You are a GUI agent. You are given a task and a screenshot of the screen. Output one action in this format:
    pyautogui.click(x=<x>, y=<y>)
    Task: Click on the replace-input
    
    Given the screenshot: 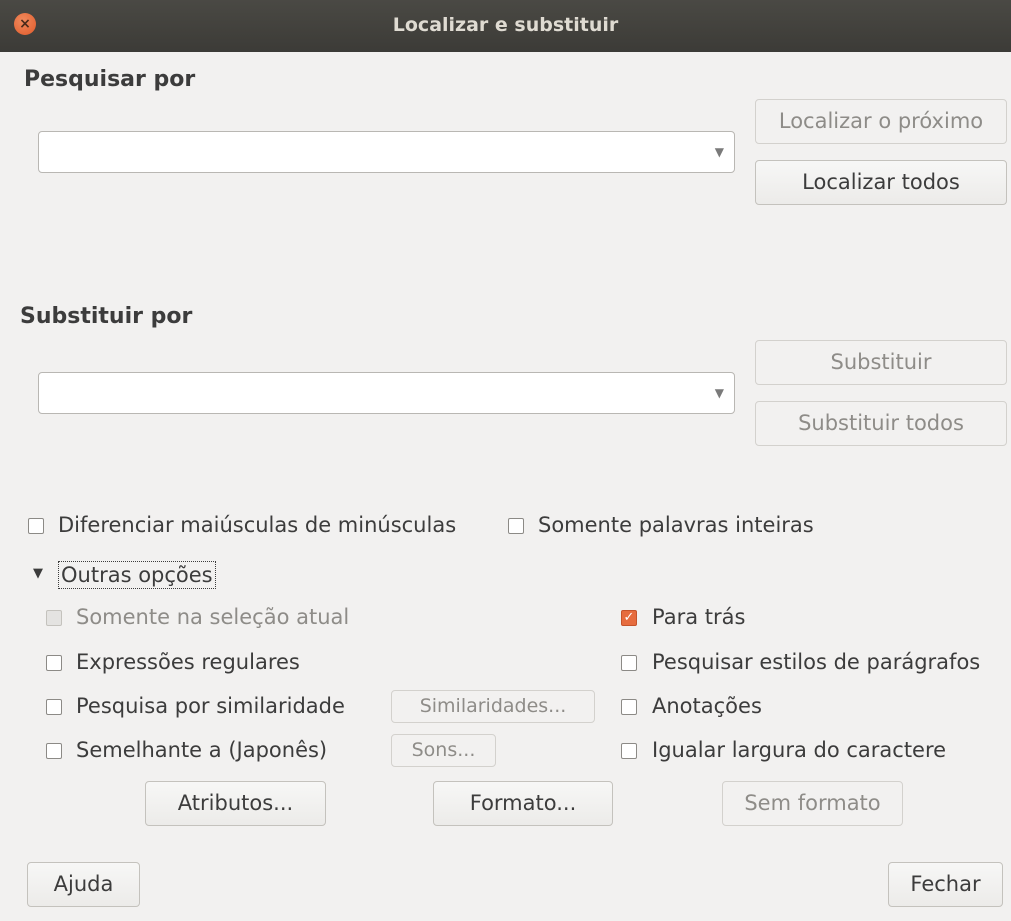 What is the action you would take?
    pyautogui.click(x=370, y=394)
    